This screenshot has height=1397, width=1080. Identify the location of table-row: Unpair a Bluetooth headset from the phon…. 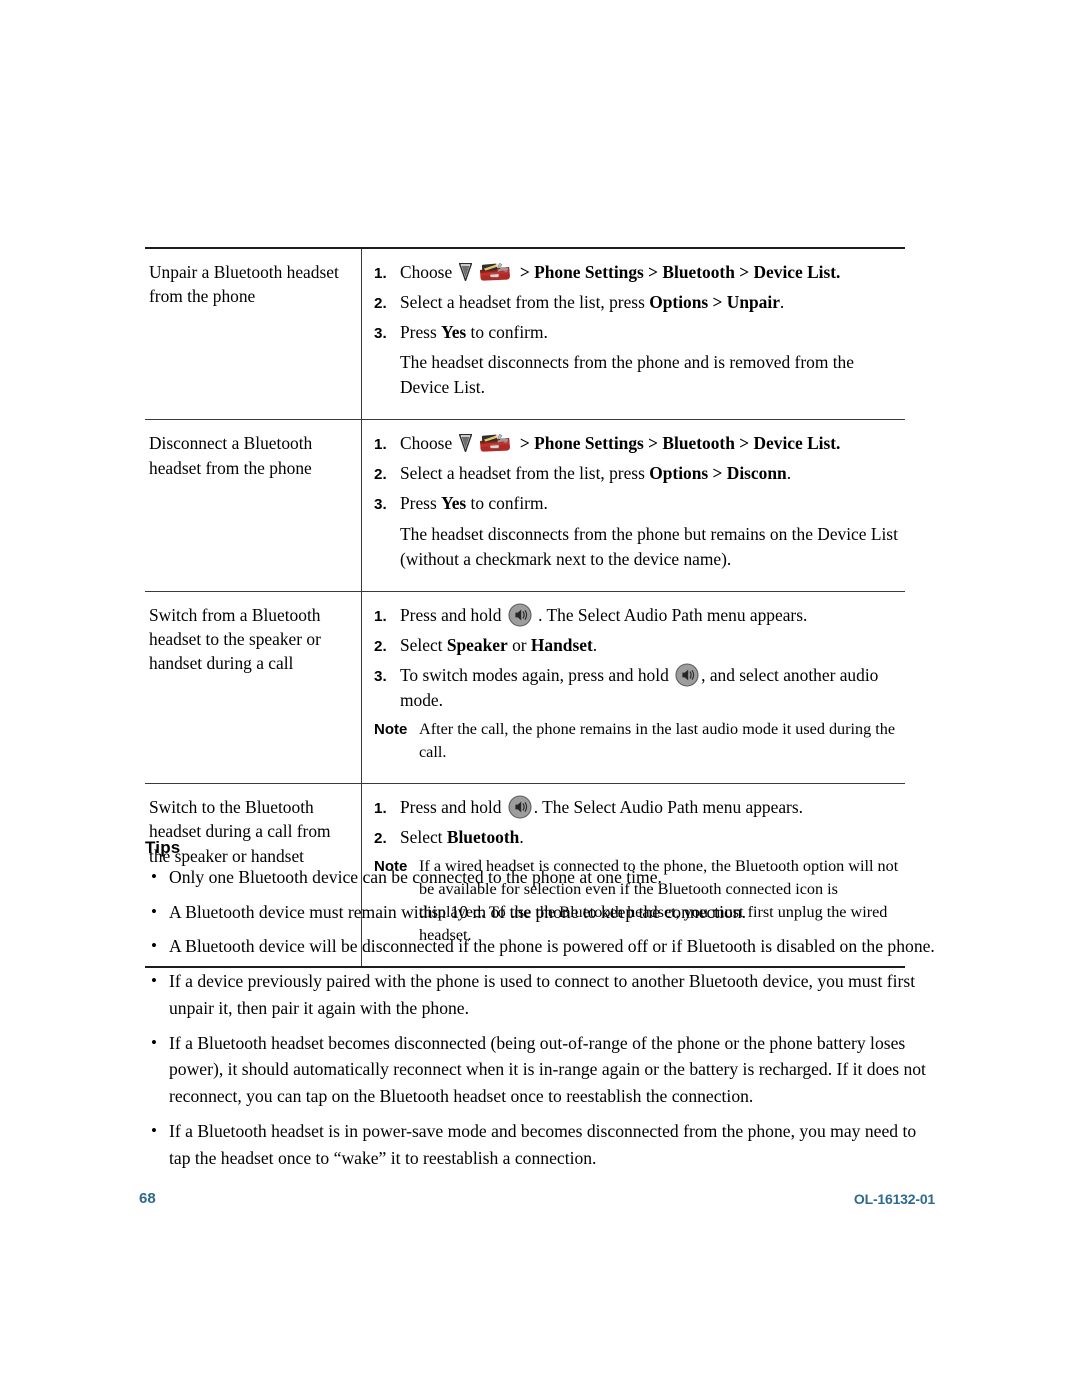
(525, 334).